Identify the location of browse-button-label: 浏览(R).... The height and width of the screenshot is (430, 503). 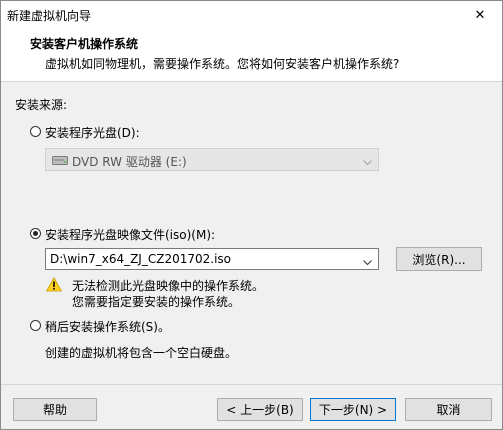
(439, 259).